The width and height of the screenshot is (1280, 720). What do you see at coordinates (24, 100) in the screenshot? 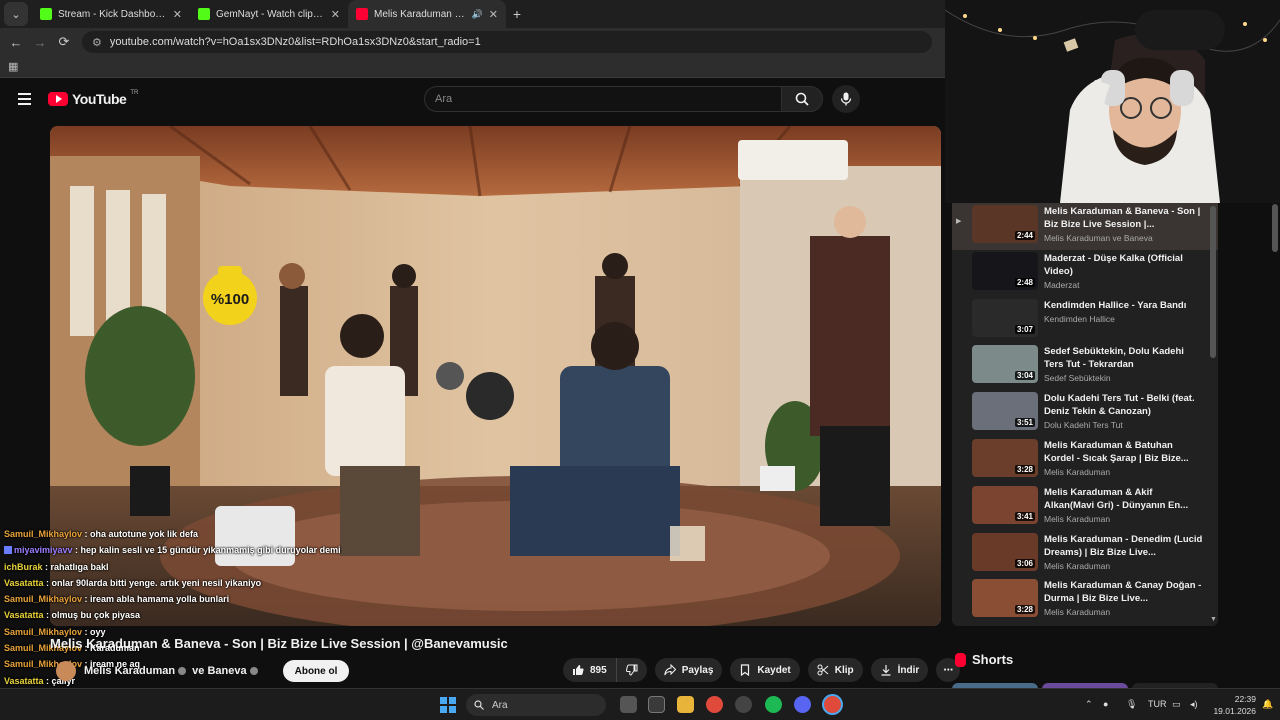
I see `menu-icon` at bounding box center [24, 100].